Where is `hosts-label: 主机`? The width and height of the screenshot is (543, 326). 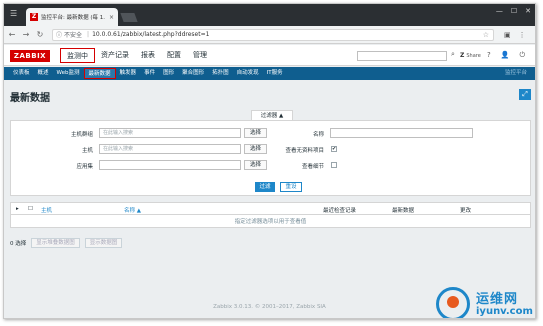
hosts-label: 主机 is located at coordinates (87, 151).